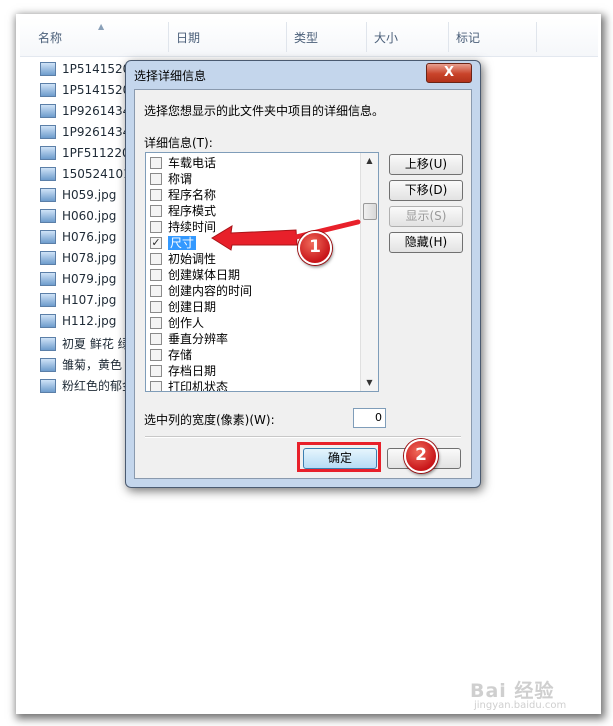 The image size is (613, 726). What do you see at coordinates (421, 456) in the screenshot?
I see `step-badge-2: 2` at bounding box center [421, 456].